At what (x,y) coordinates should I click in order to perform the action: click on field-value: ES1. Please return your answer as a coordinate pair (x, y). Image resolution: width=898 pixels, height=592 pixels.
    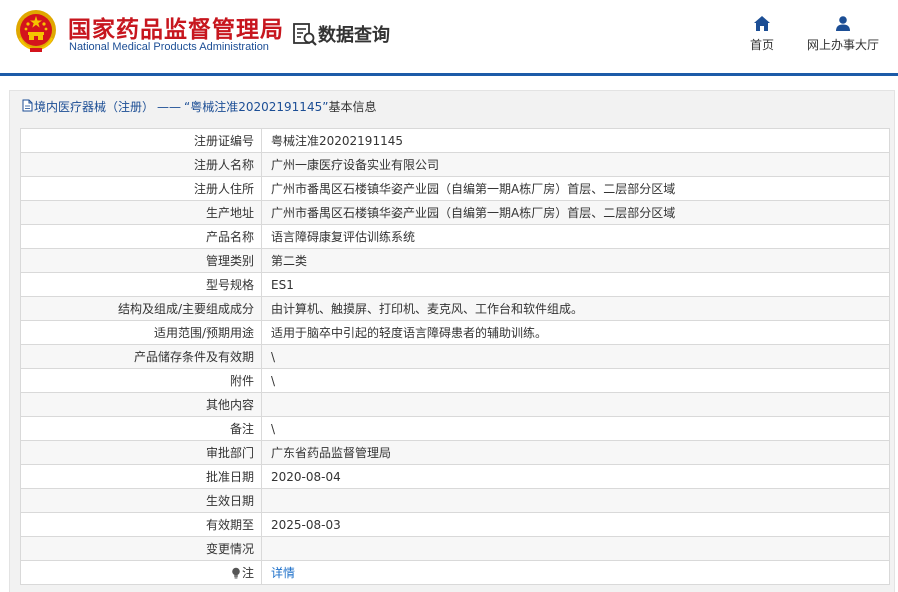
    Looking at the image, I should click on (575, 284).